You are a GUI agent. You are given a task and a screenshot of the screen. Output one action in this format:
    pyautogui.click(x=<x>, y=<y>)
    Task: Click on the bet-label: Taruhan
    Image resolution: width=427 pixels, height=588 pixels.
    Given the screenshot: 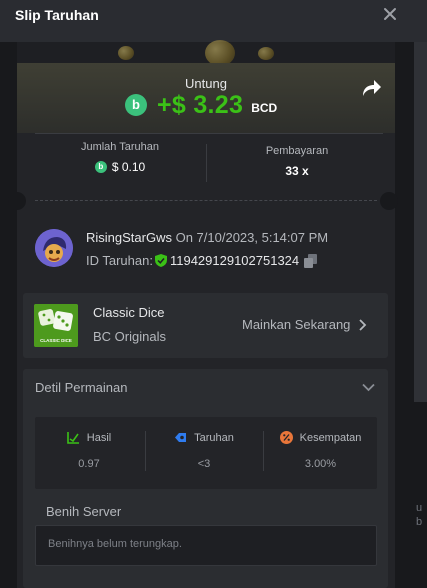 What is the action you would take?
    pyautogui.click(x=214, y=437)
    